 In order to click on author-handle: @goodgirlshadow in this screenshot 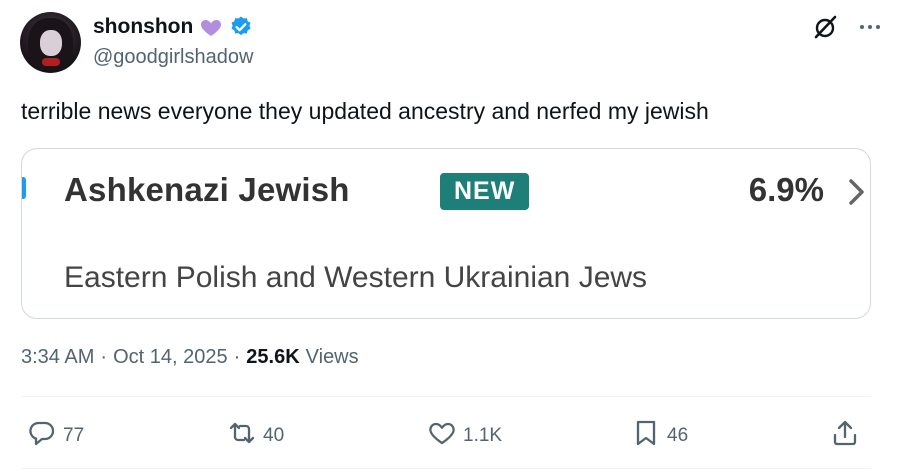, I will do `click(173, 57)`.